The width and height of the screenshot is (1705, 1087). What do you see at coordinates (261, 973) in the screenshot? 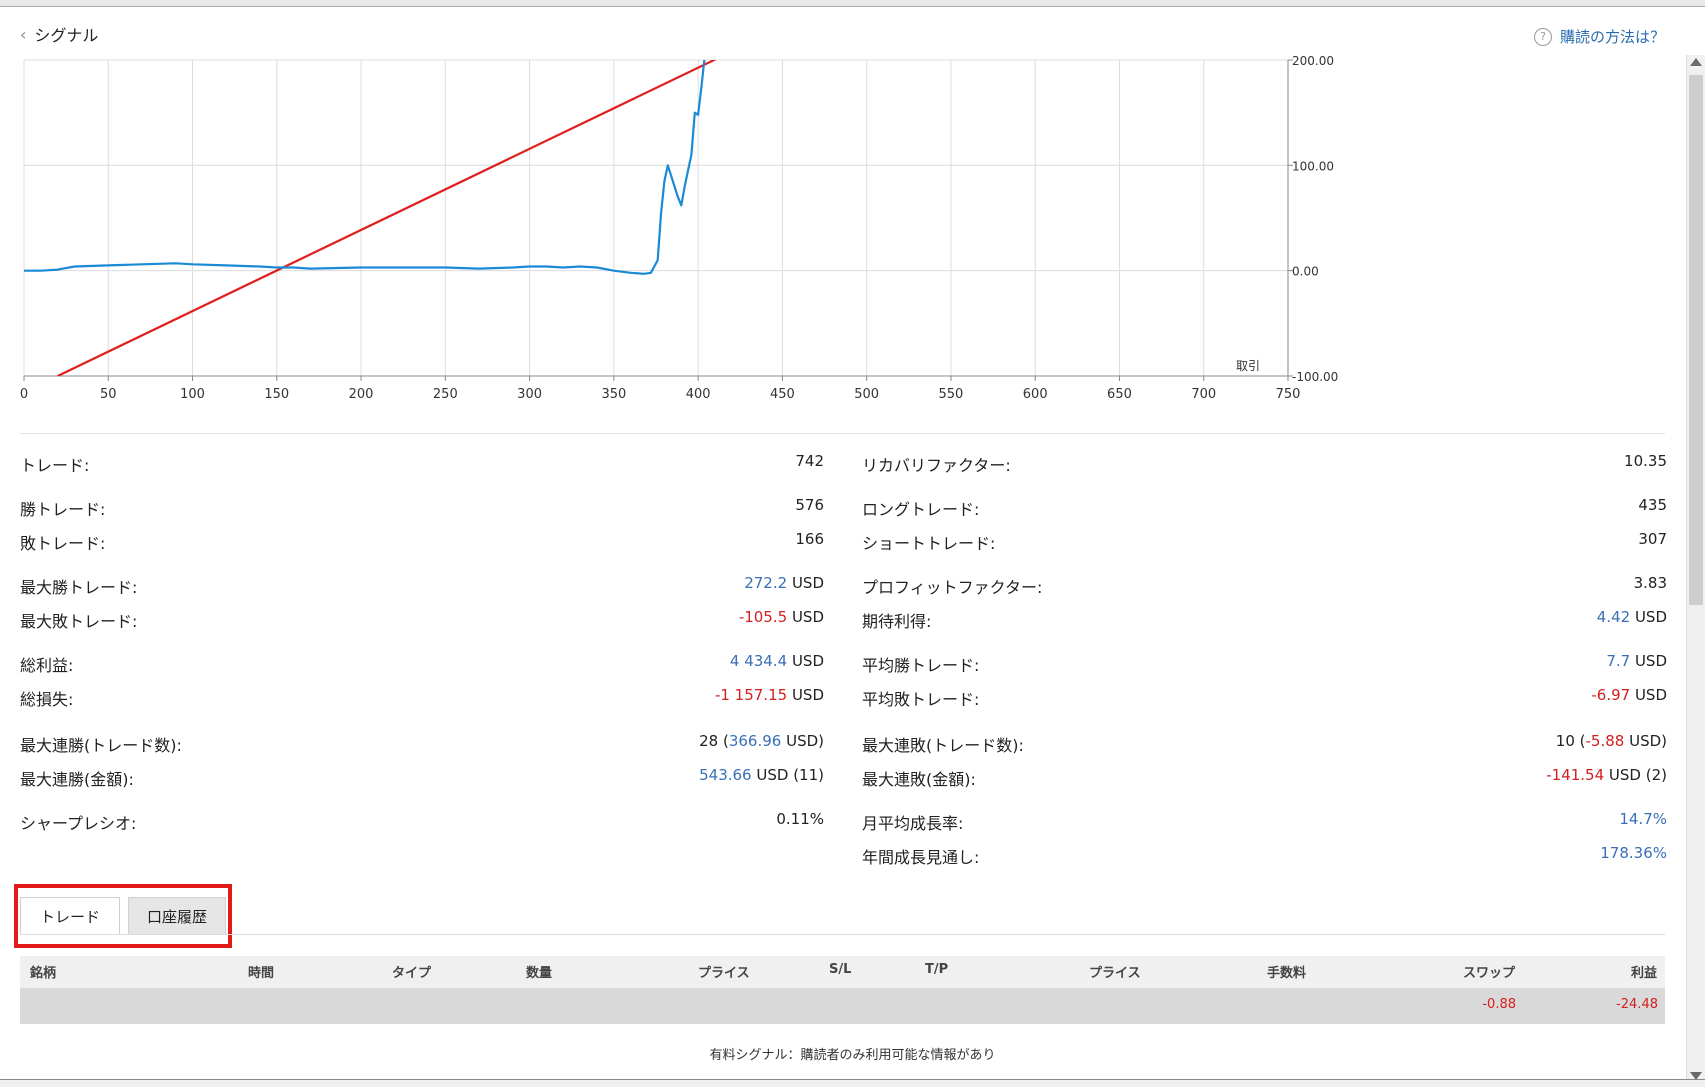
I see `col-time: 時間` at bounding box center [261, 973].